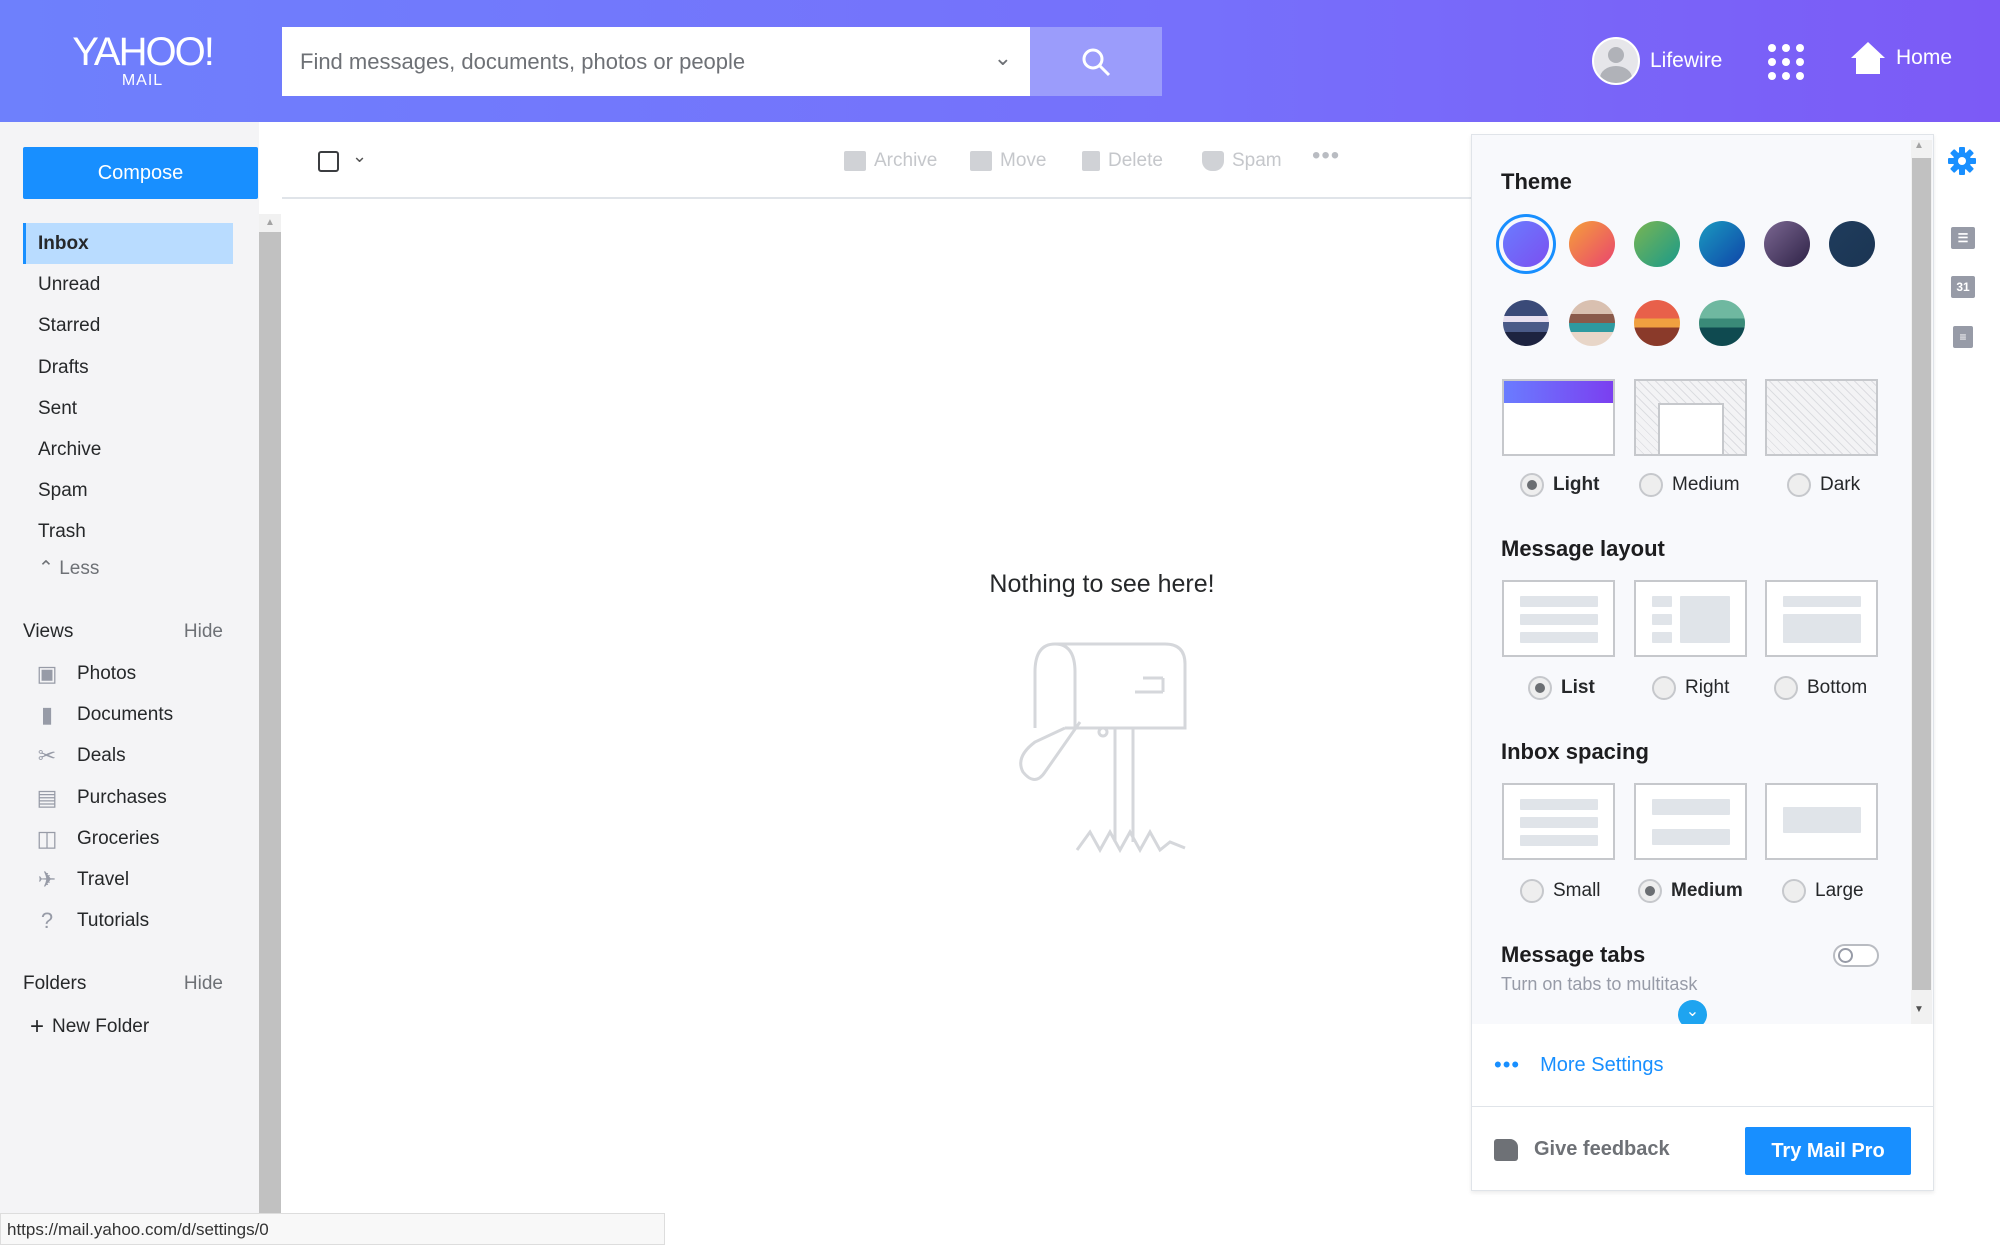 The image size is (2000, 1245). What do you see at coordinates (47, 756) in the screenshot?
I see `scissors-icon: ✂` at bounding box center [47, 756].